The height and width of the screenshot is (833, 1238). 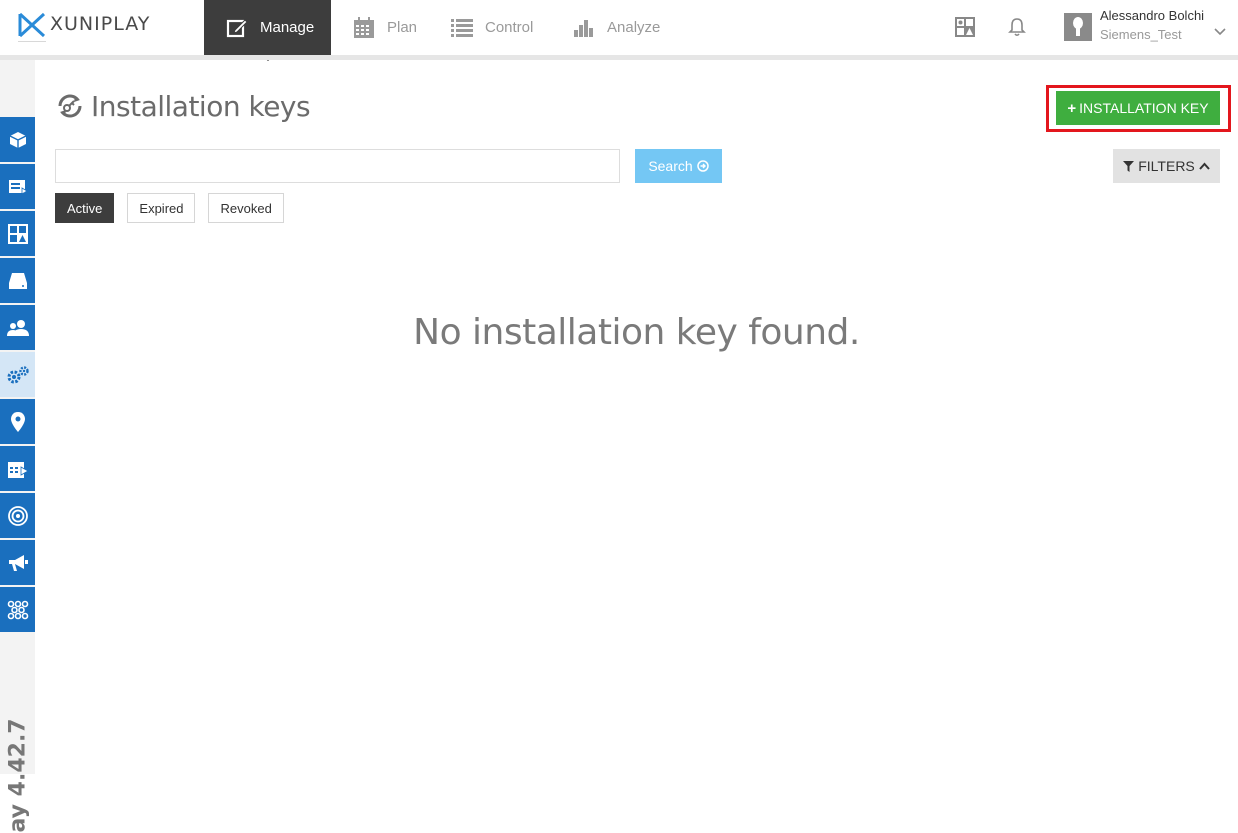 What do you see at coordinates (462, 28) in the screenshot?
I see `list-icon` at bounding box center [462, 28].